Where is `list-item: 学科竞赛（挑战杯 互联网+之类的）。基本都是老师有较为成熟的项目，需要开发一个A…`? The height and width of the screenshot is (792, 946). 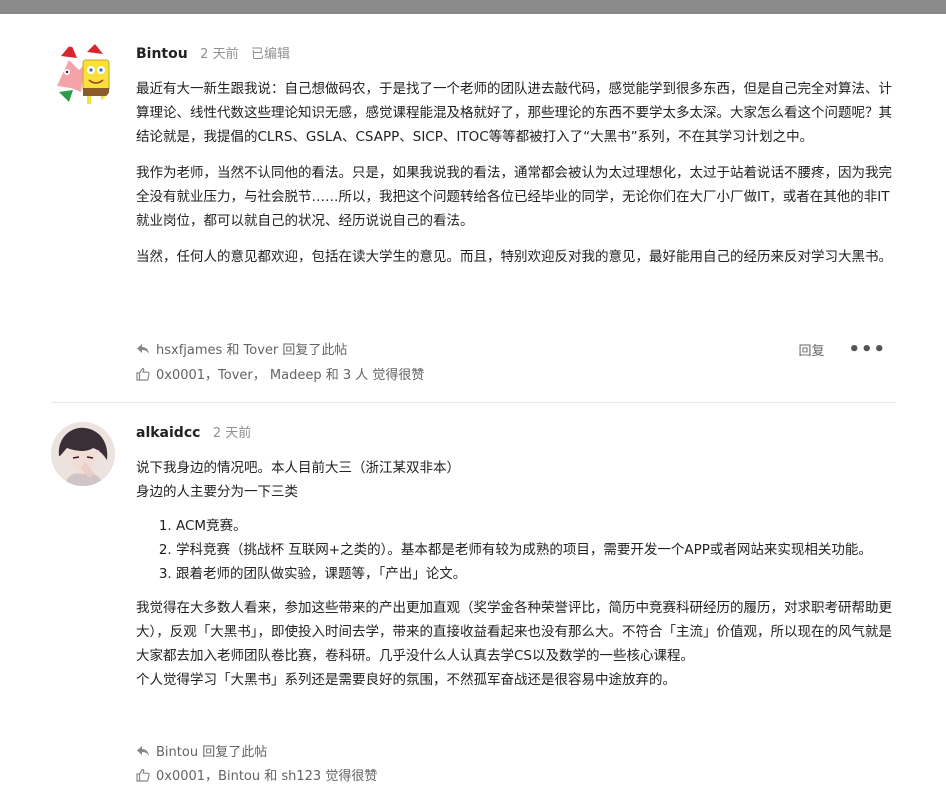
list-item: 学科竞赛（挑战杯 互联网+之类的）。基本都是老师有较为成熟的项目，需要开发一个A… is located at coordinates (536, 550).